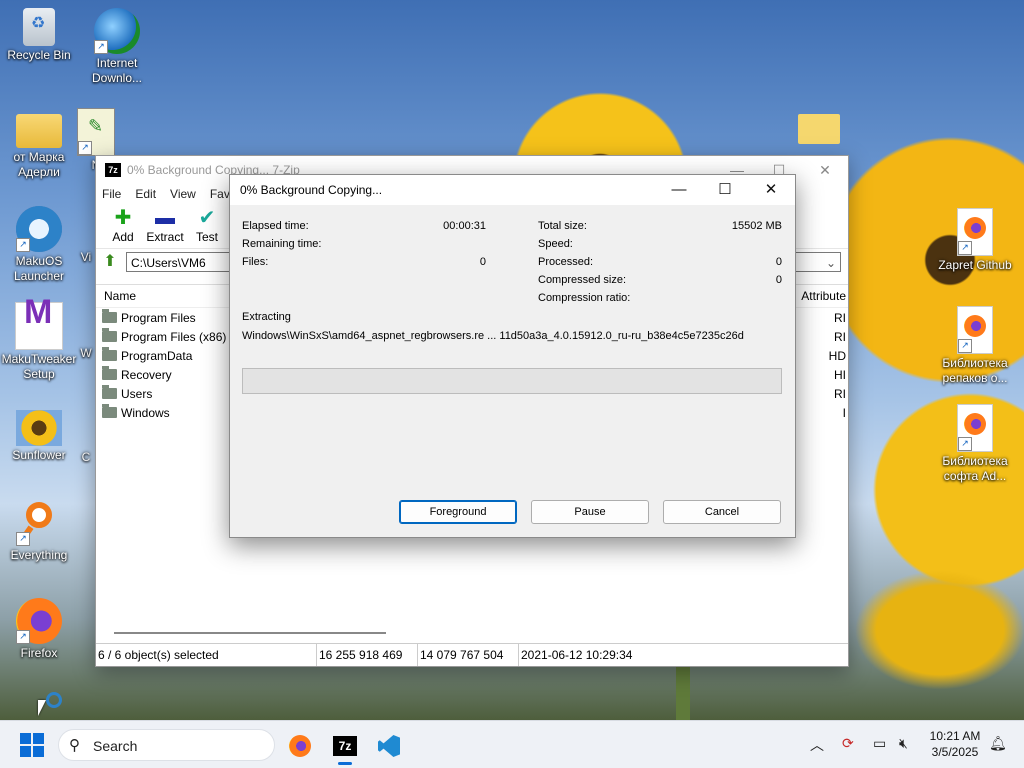 The width and height of the screenshot is (1024, 768). I want to click on notepad-icon: ✎ ↗, so click(96, 132).